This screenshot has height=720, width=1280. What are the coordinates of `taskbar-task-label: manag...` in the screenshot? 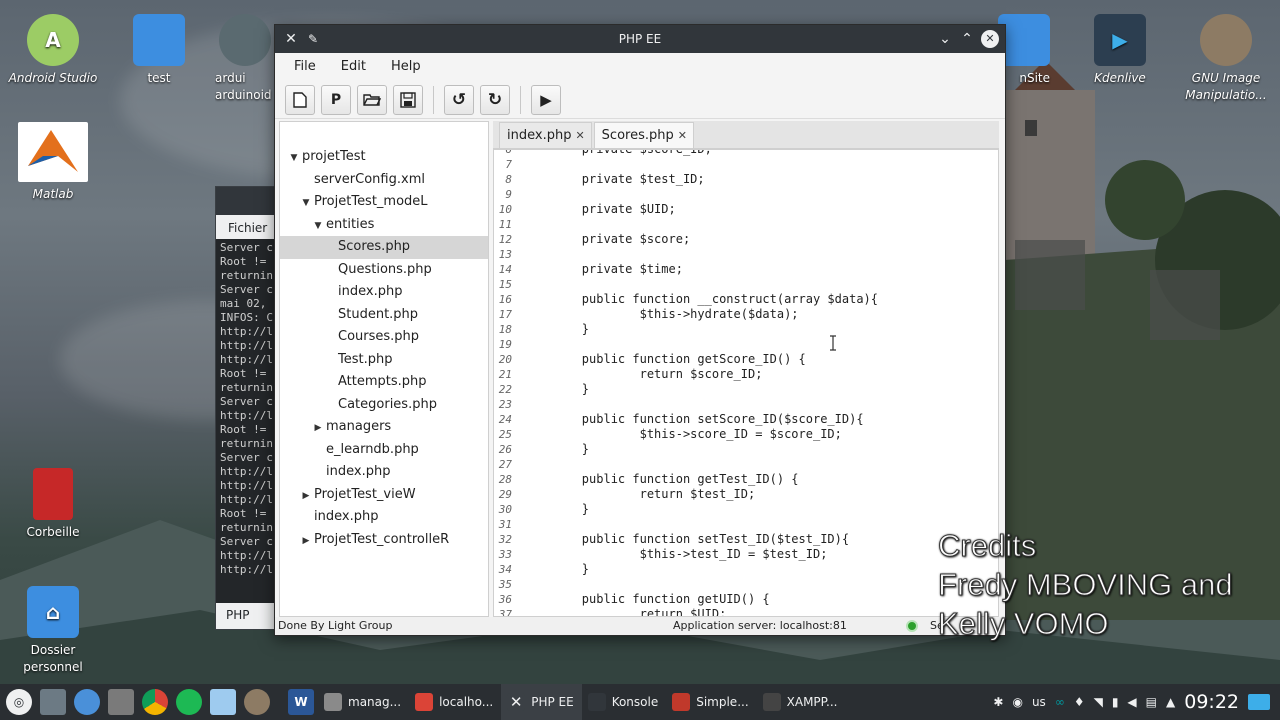 It's located at (375, 702).